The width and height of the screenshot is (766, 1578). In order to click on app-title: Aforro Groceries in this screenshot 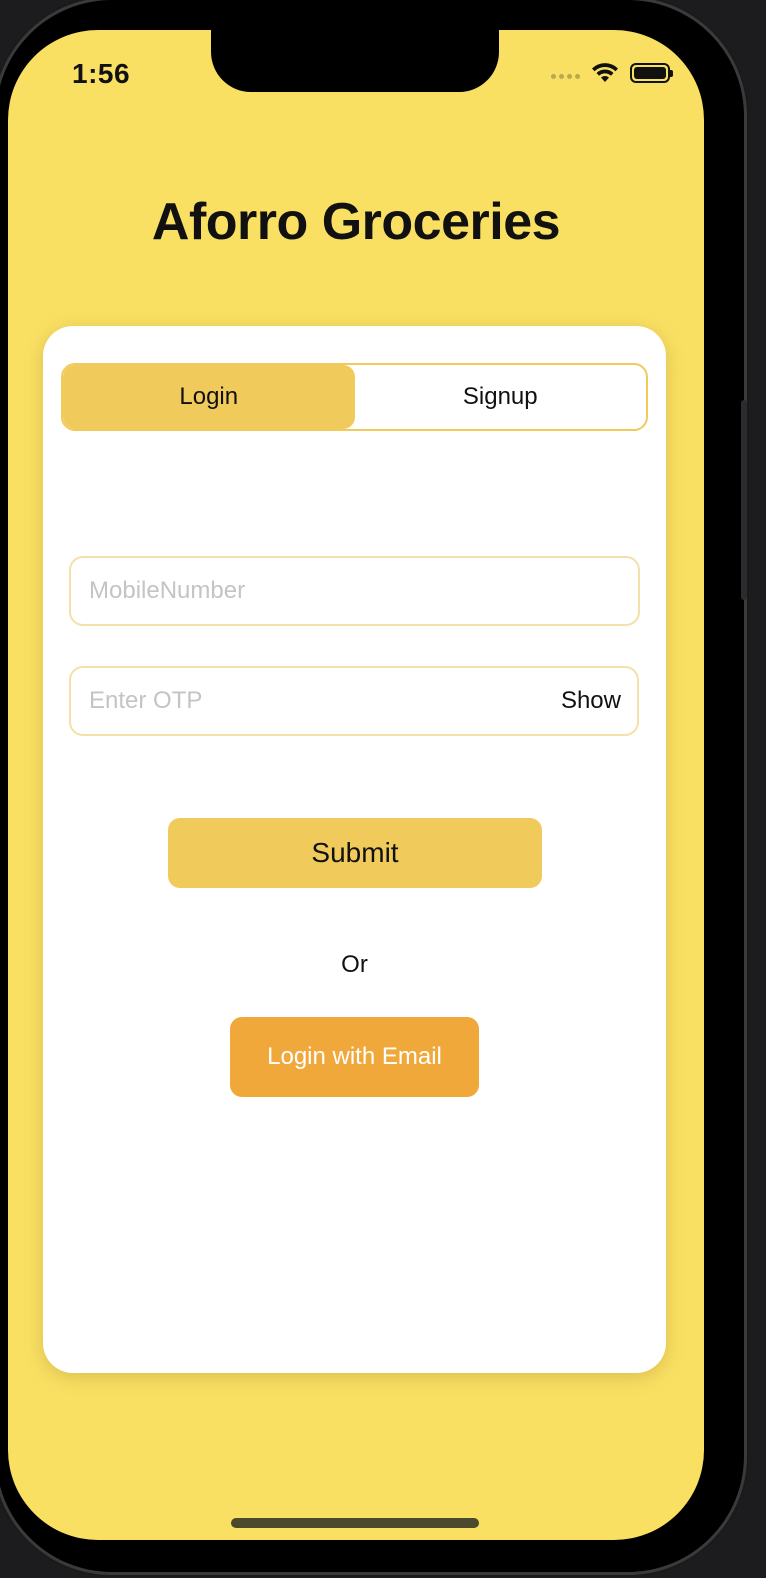, I will do `click(356, 222)`.